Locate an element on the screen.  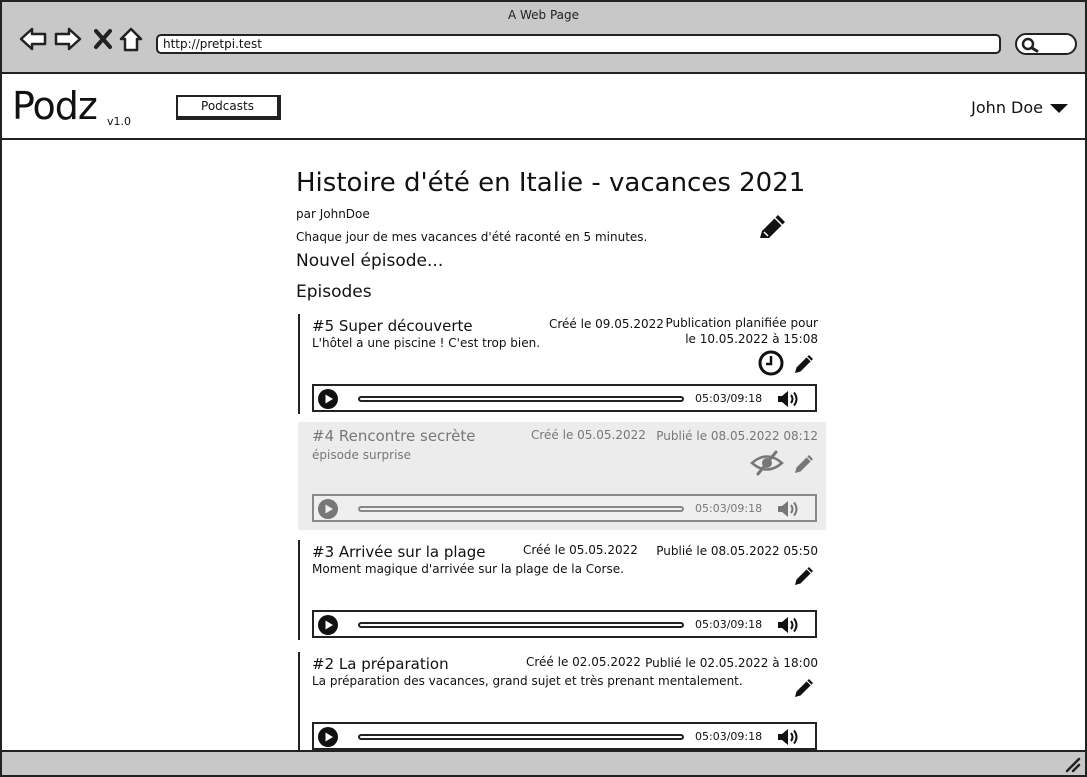
browser-toolbar: A Web Page http://pretpi.test is located at coordinates (543, 38).